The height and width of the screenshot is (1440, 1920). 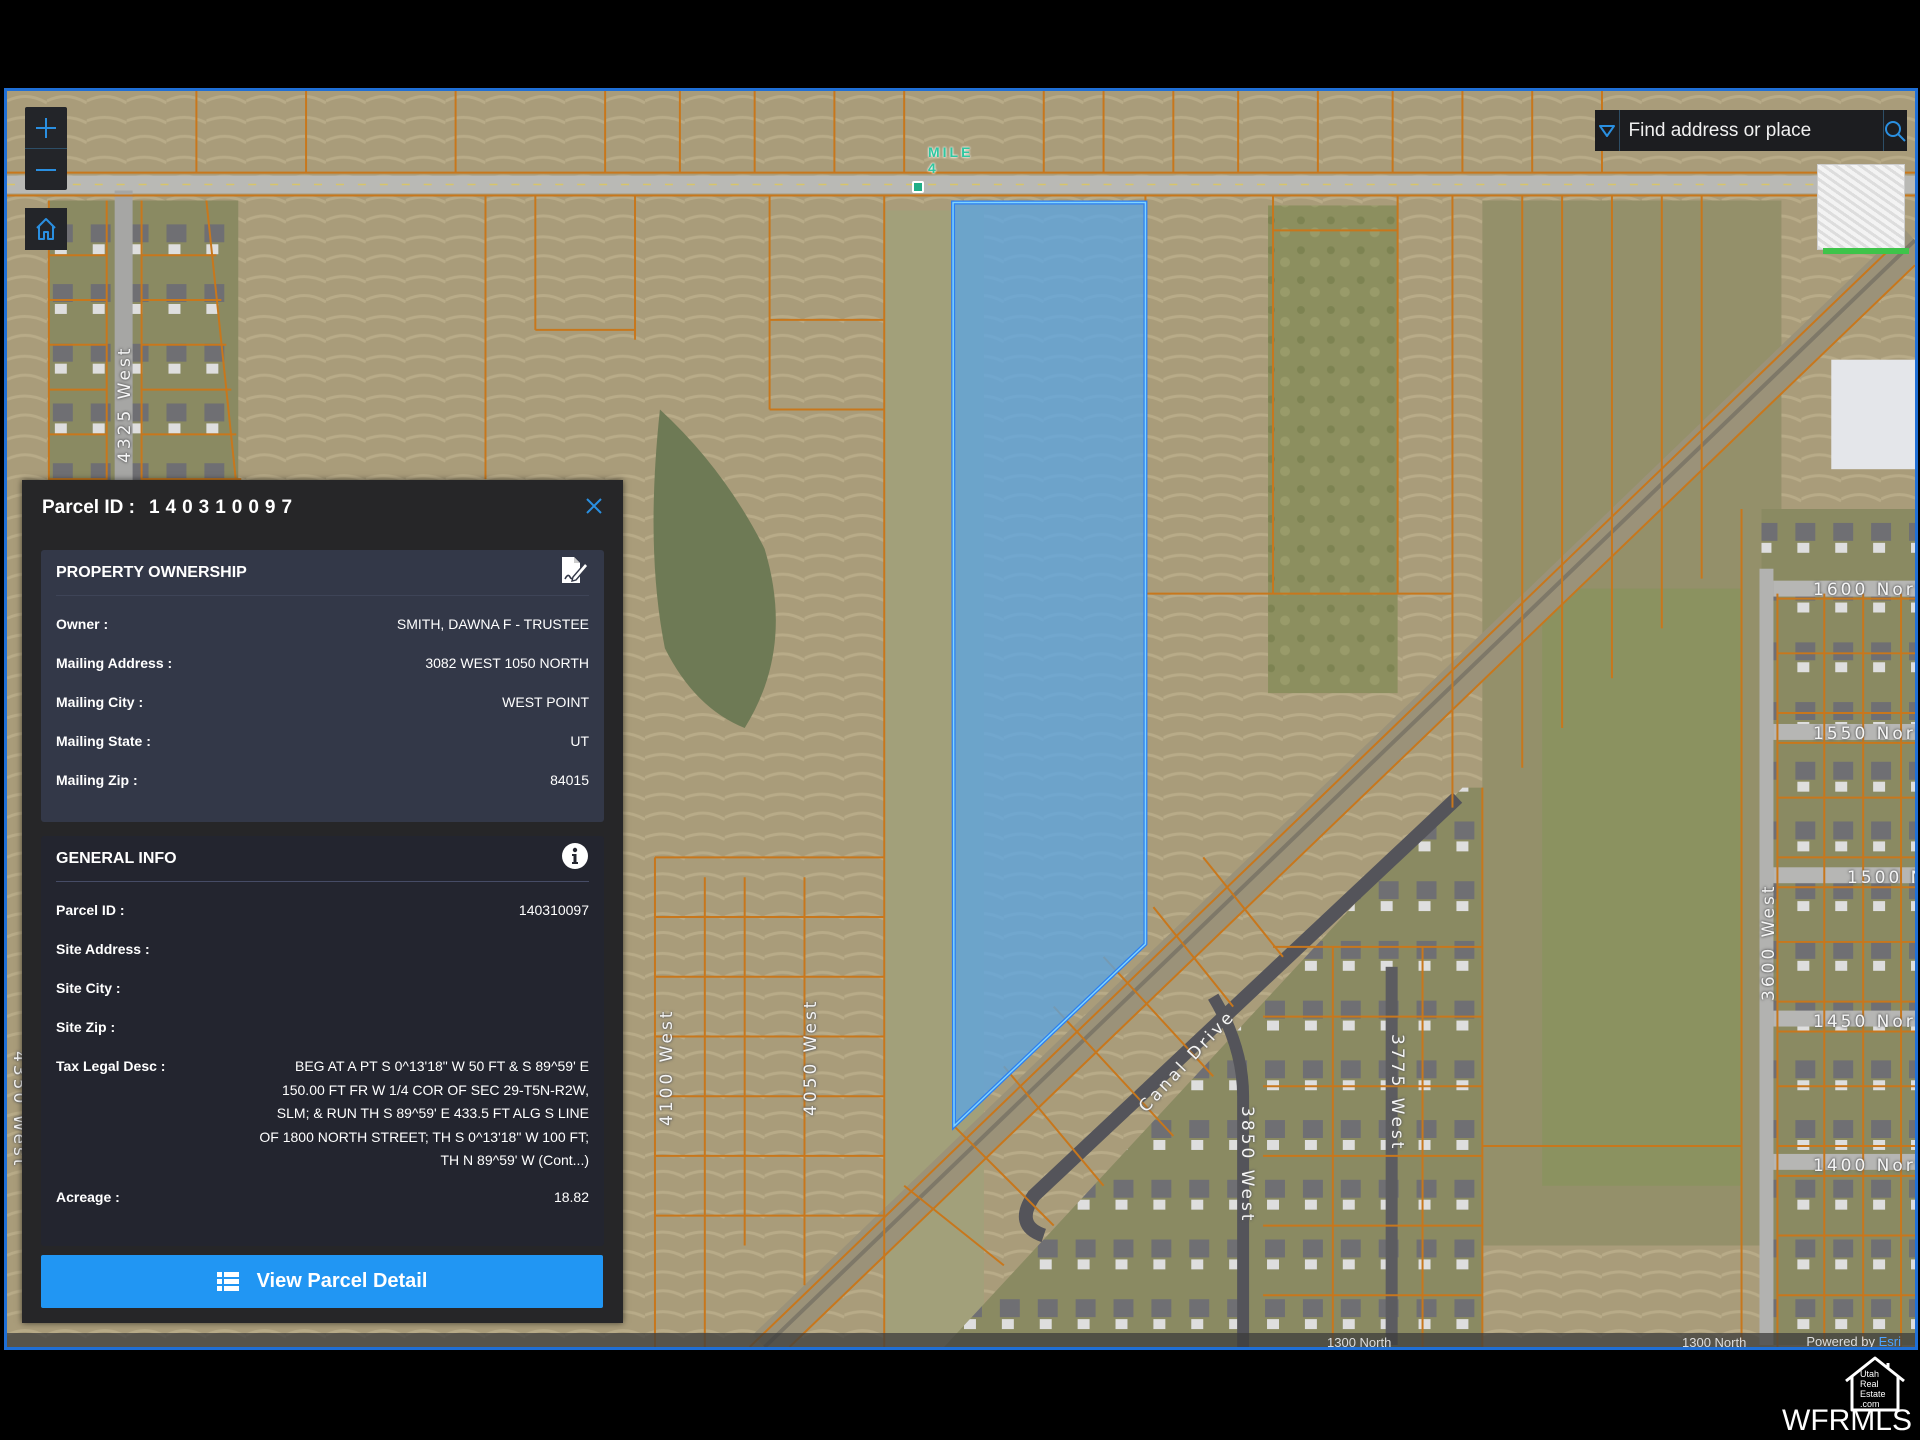 I want to click on search-widget, so click(x=1751, y=130).